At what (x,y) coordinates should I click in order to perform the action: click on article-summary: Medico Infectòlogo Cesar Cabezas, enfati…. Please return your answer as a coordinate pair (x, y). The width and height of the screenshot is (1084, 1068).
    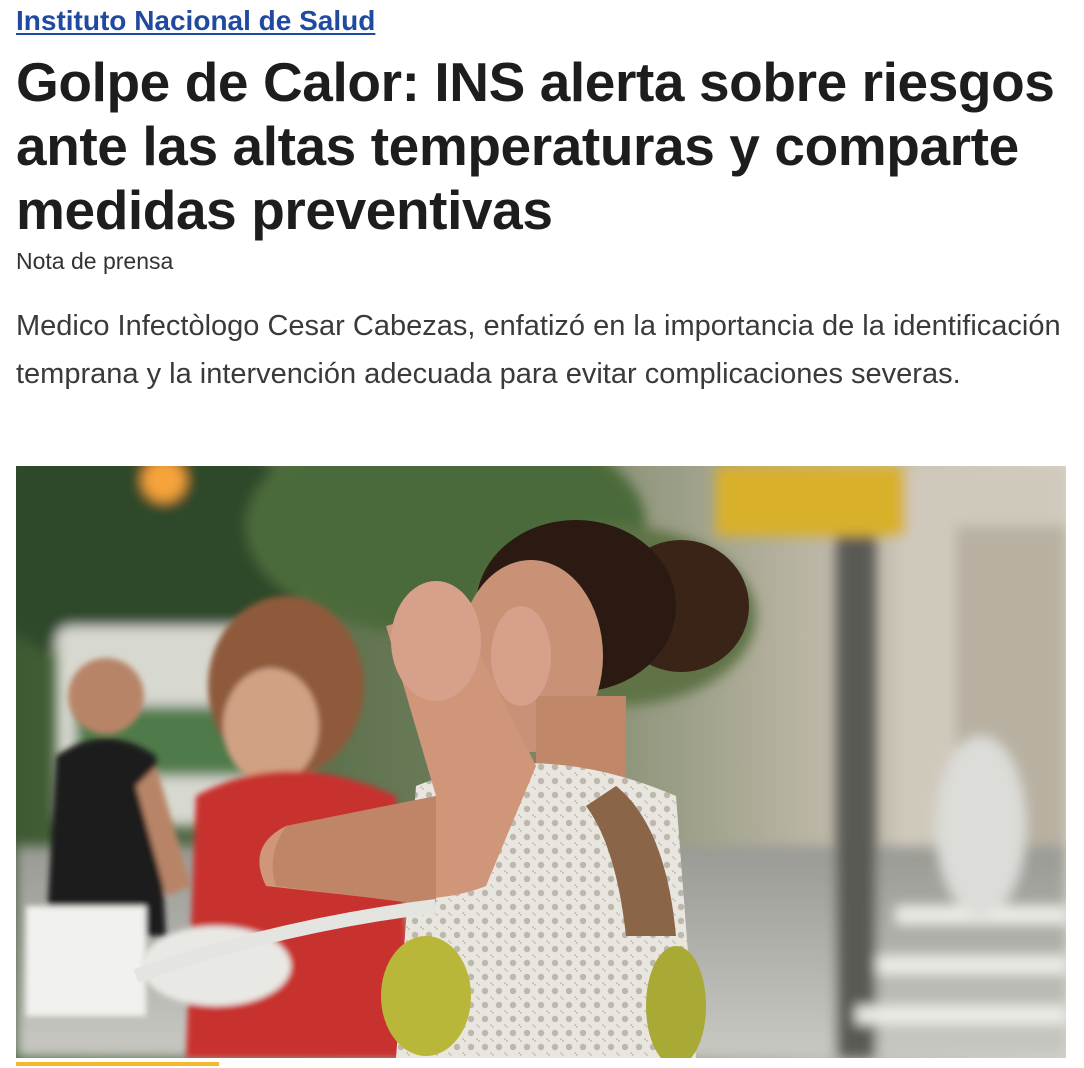
    Looking at the image, I should click on (538, 350).